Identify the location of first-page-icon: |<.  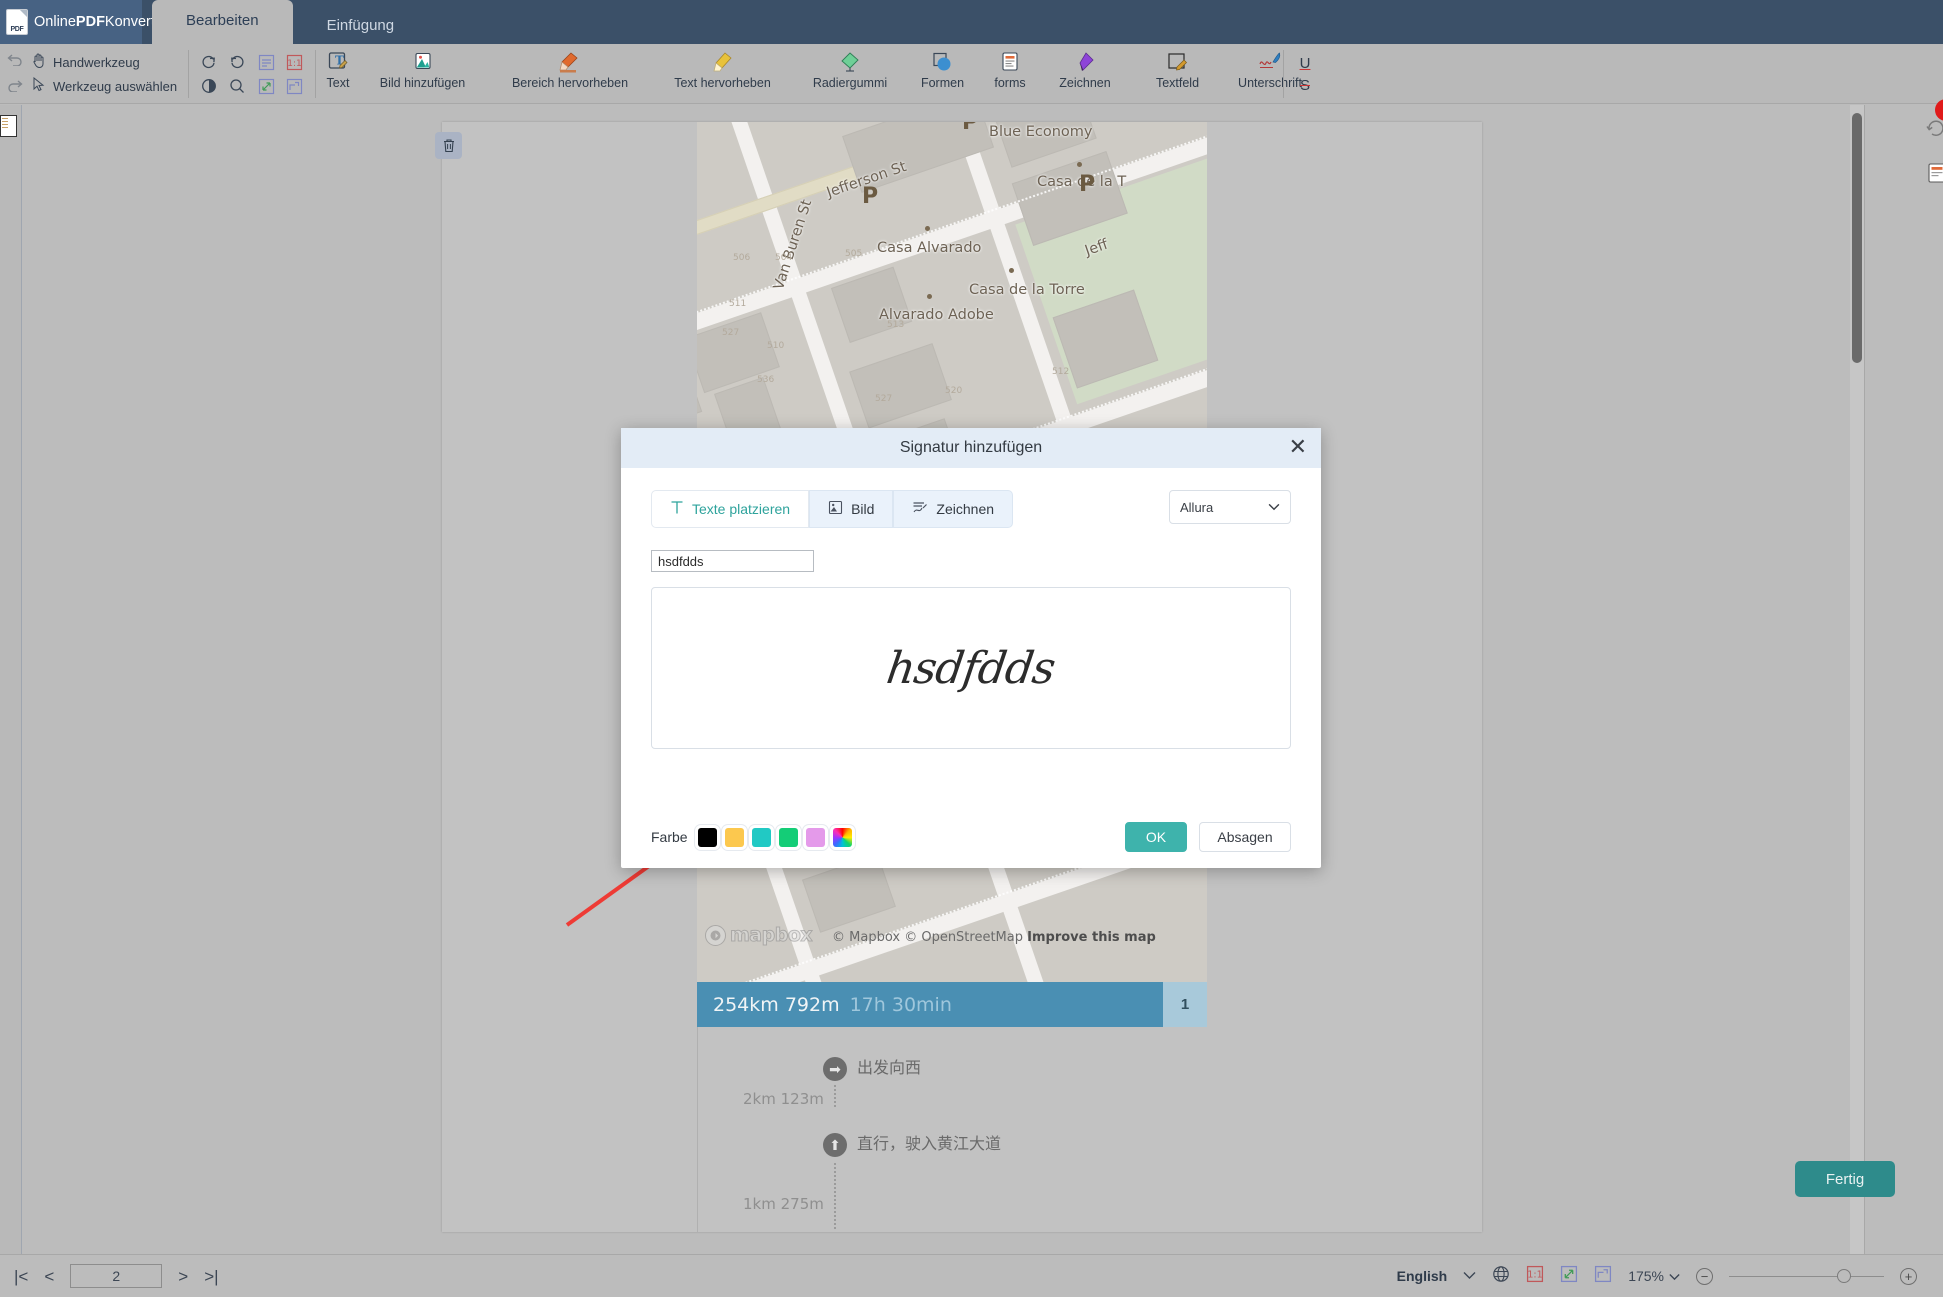
(21, 1276).